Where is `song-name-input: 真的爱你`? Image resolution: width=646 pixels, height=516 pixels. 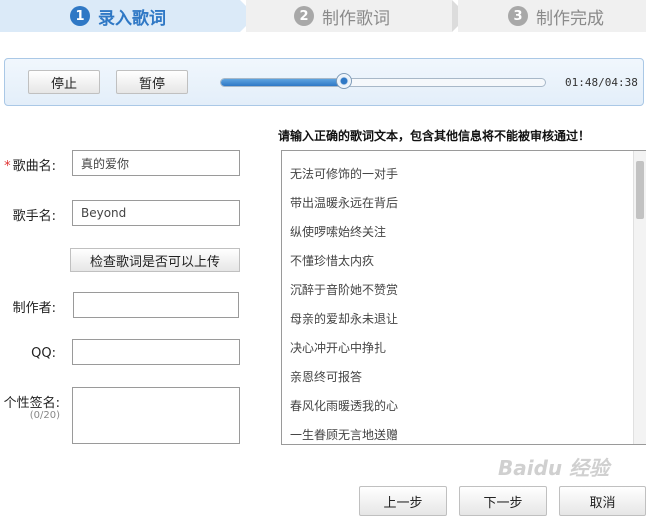 song-name-input: 真的爱你 is located at coordinates (156, 163).